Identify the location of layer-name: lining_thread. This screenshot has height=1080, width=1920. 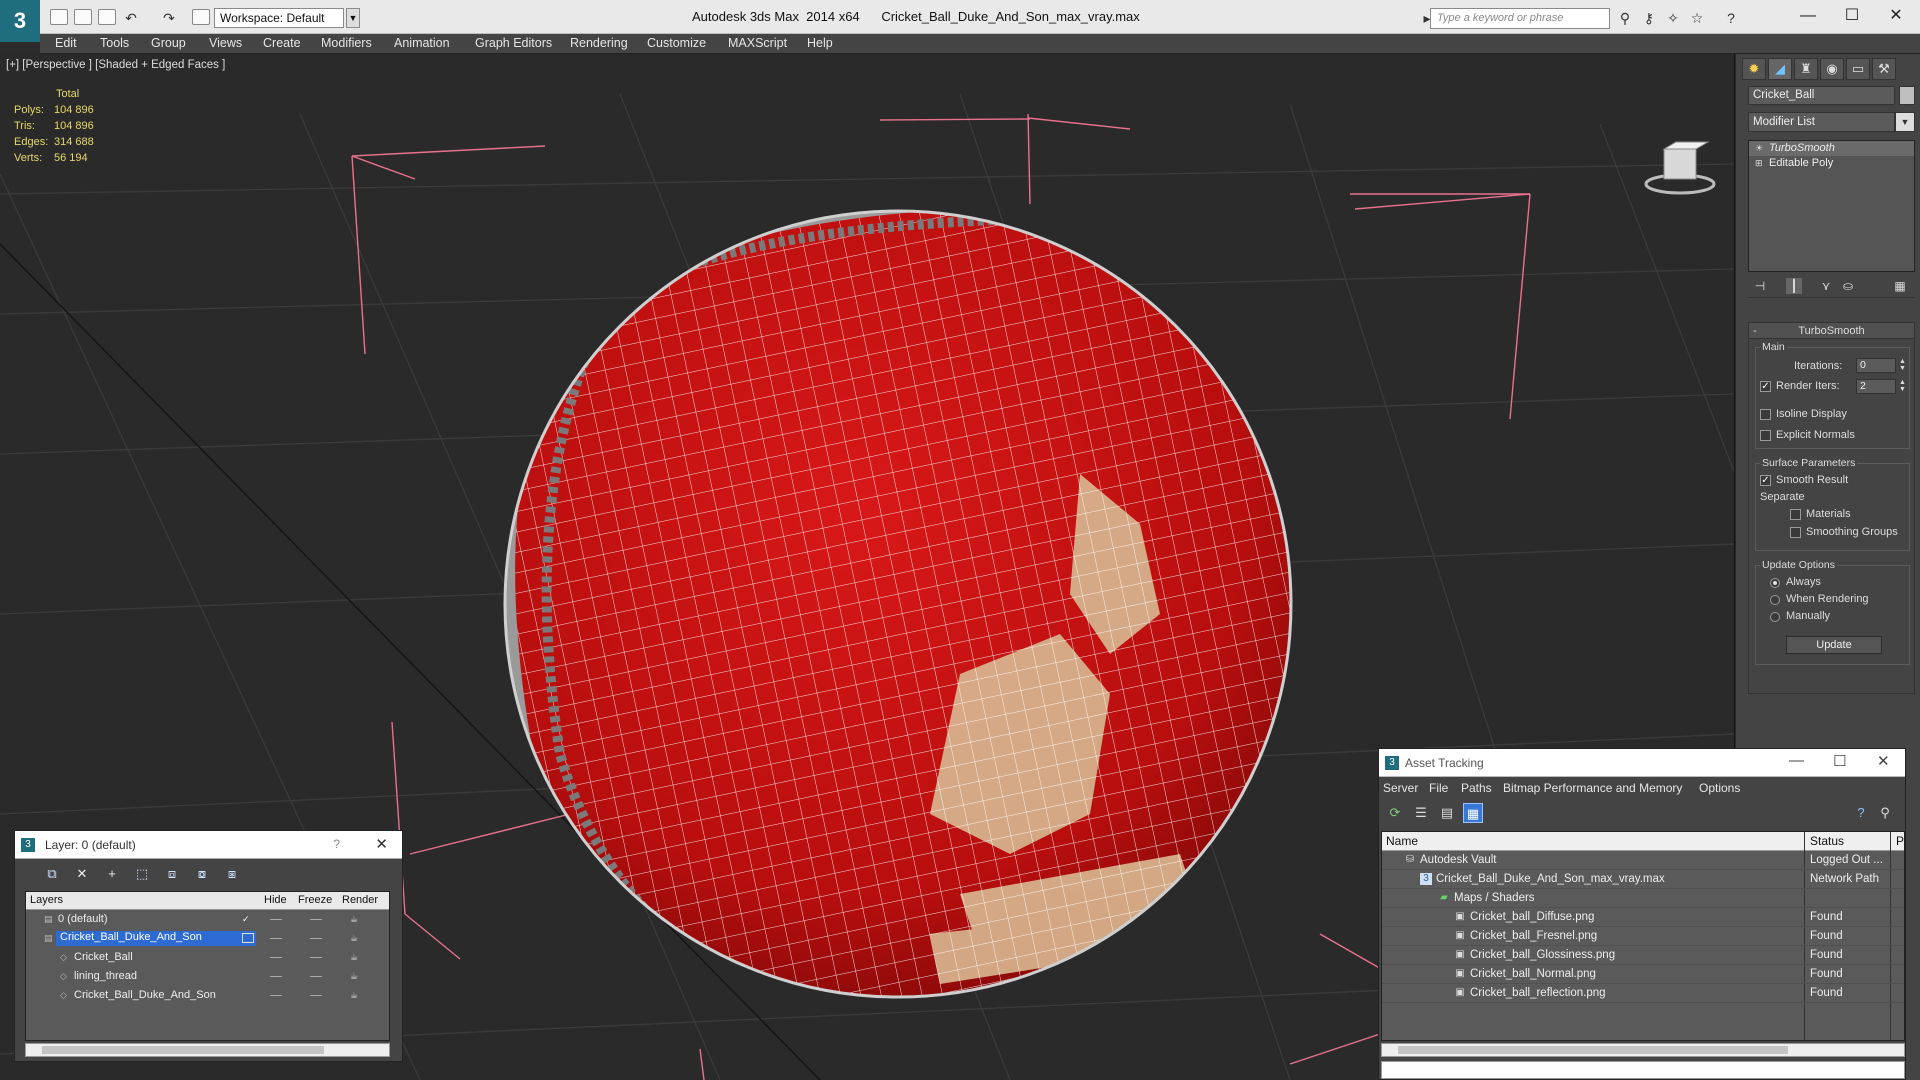
(105, 976).